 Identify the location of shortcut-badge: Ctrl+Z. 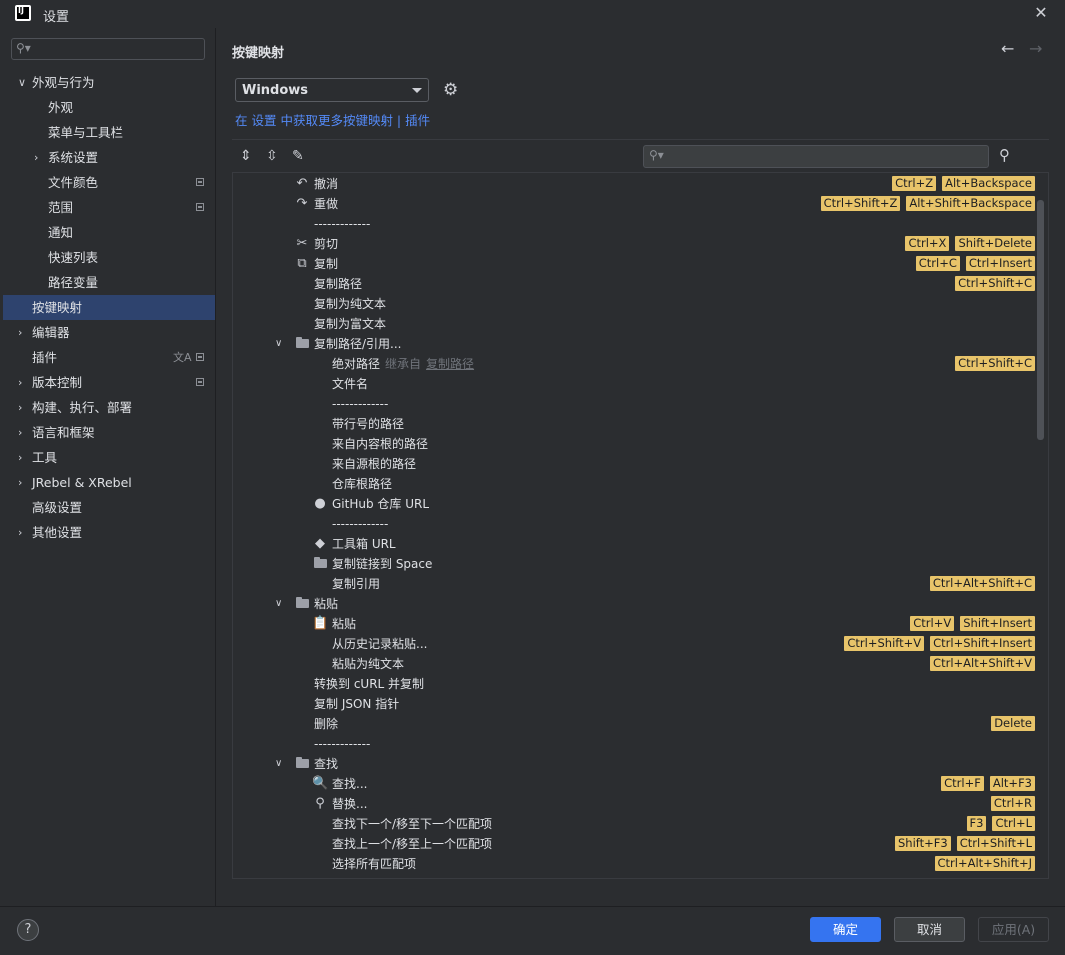
(914, 183).